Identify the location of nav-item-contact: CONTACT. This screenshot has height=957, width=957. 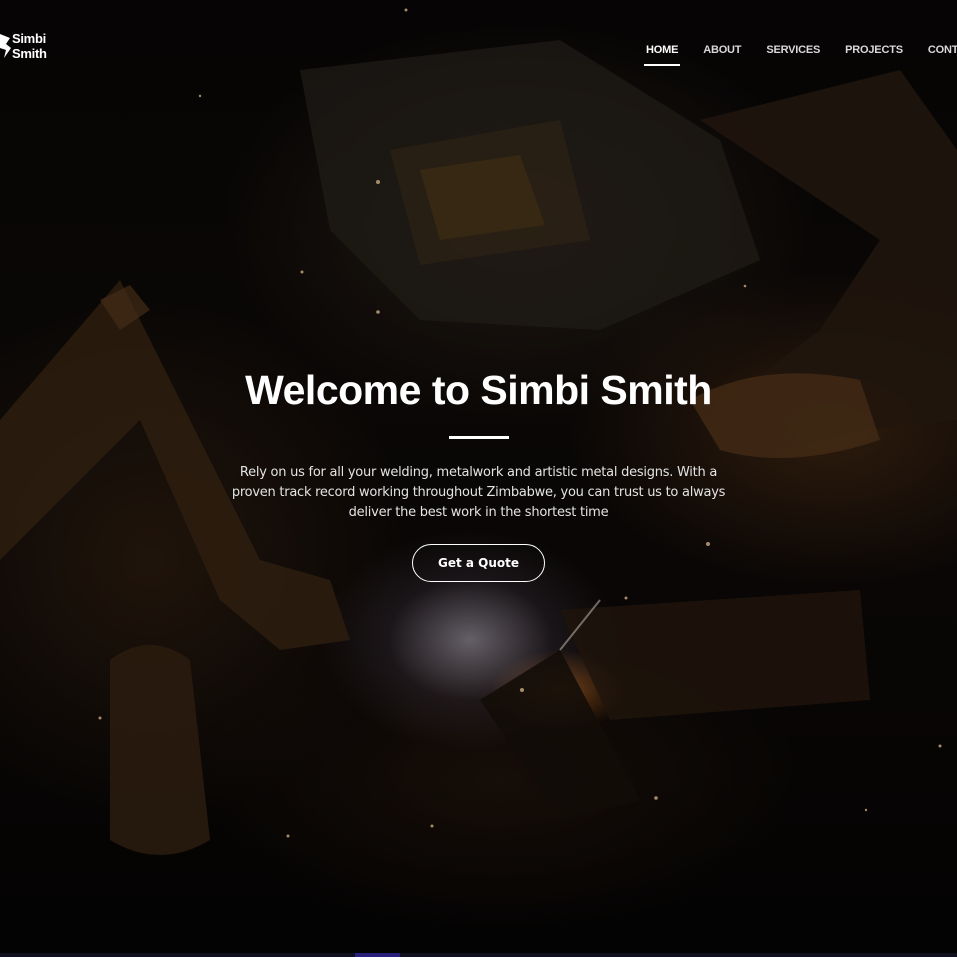
(942, 54).